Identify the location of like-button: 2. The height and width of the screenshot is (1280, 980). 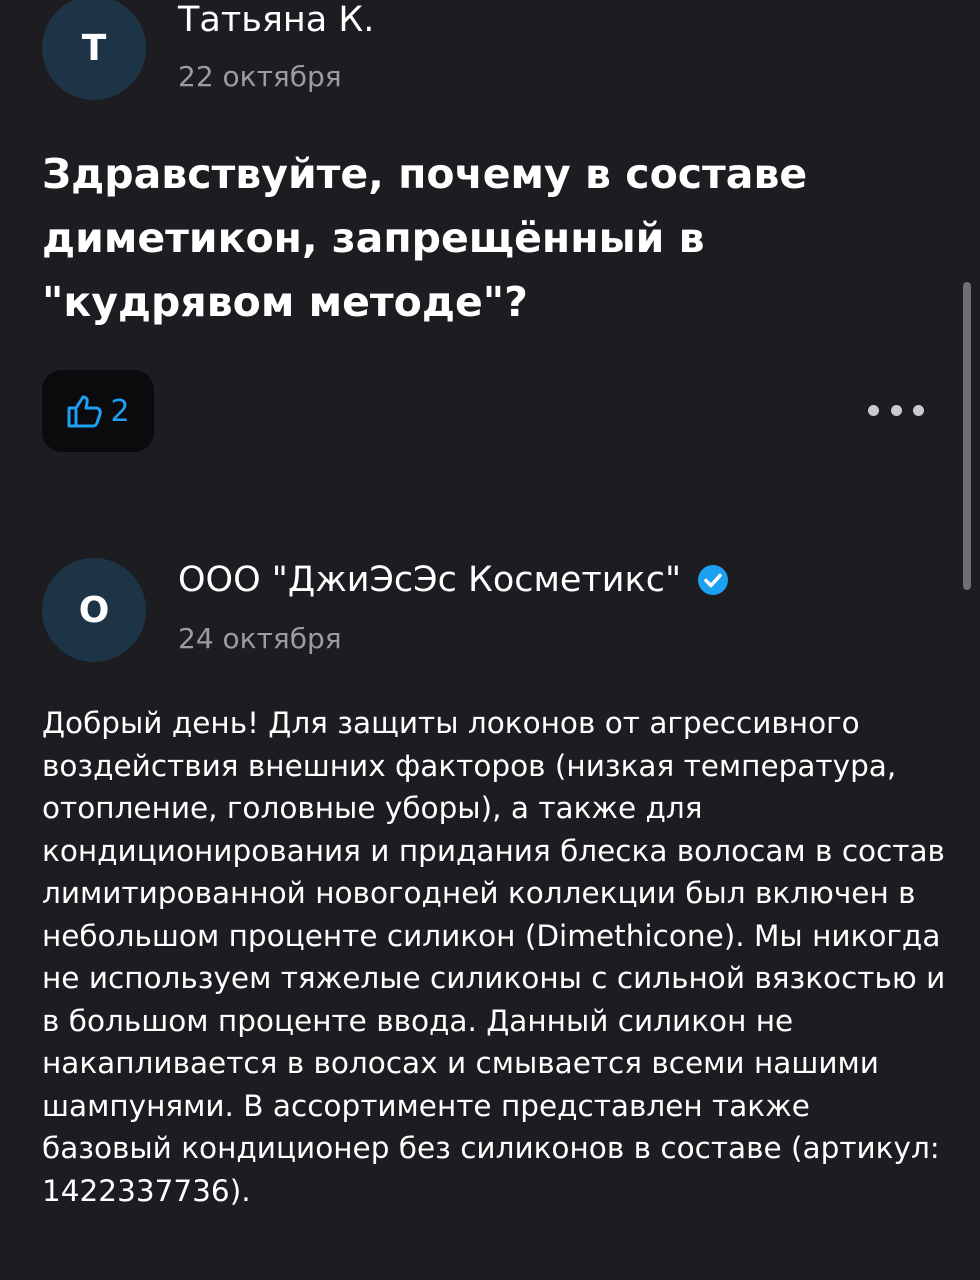
(98, 411).